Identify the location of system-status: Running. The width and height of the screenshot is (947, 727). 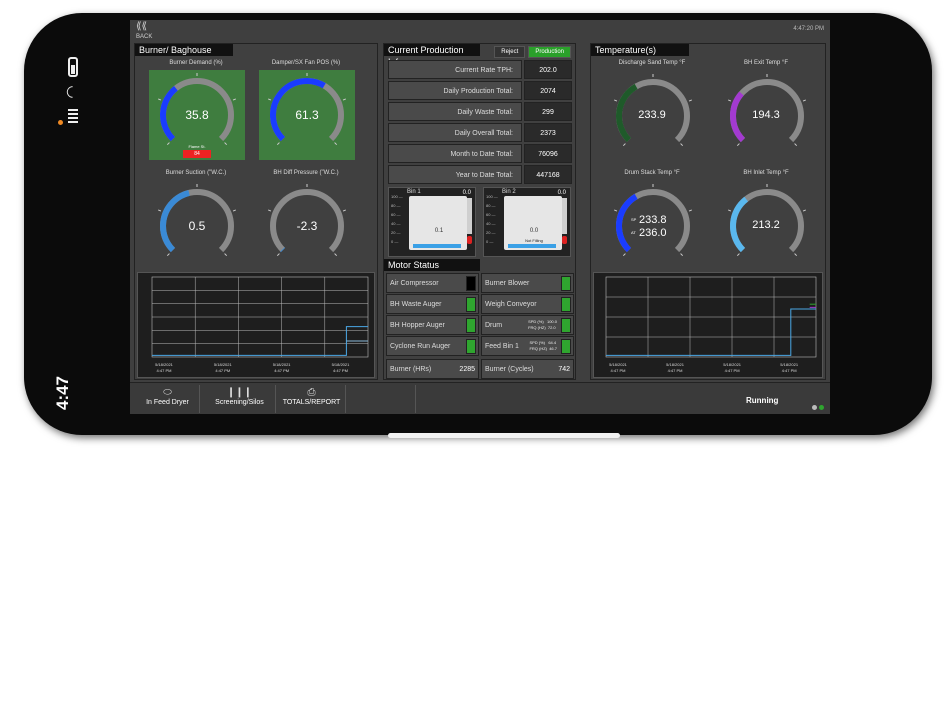
(762, 400).